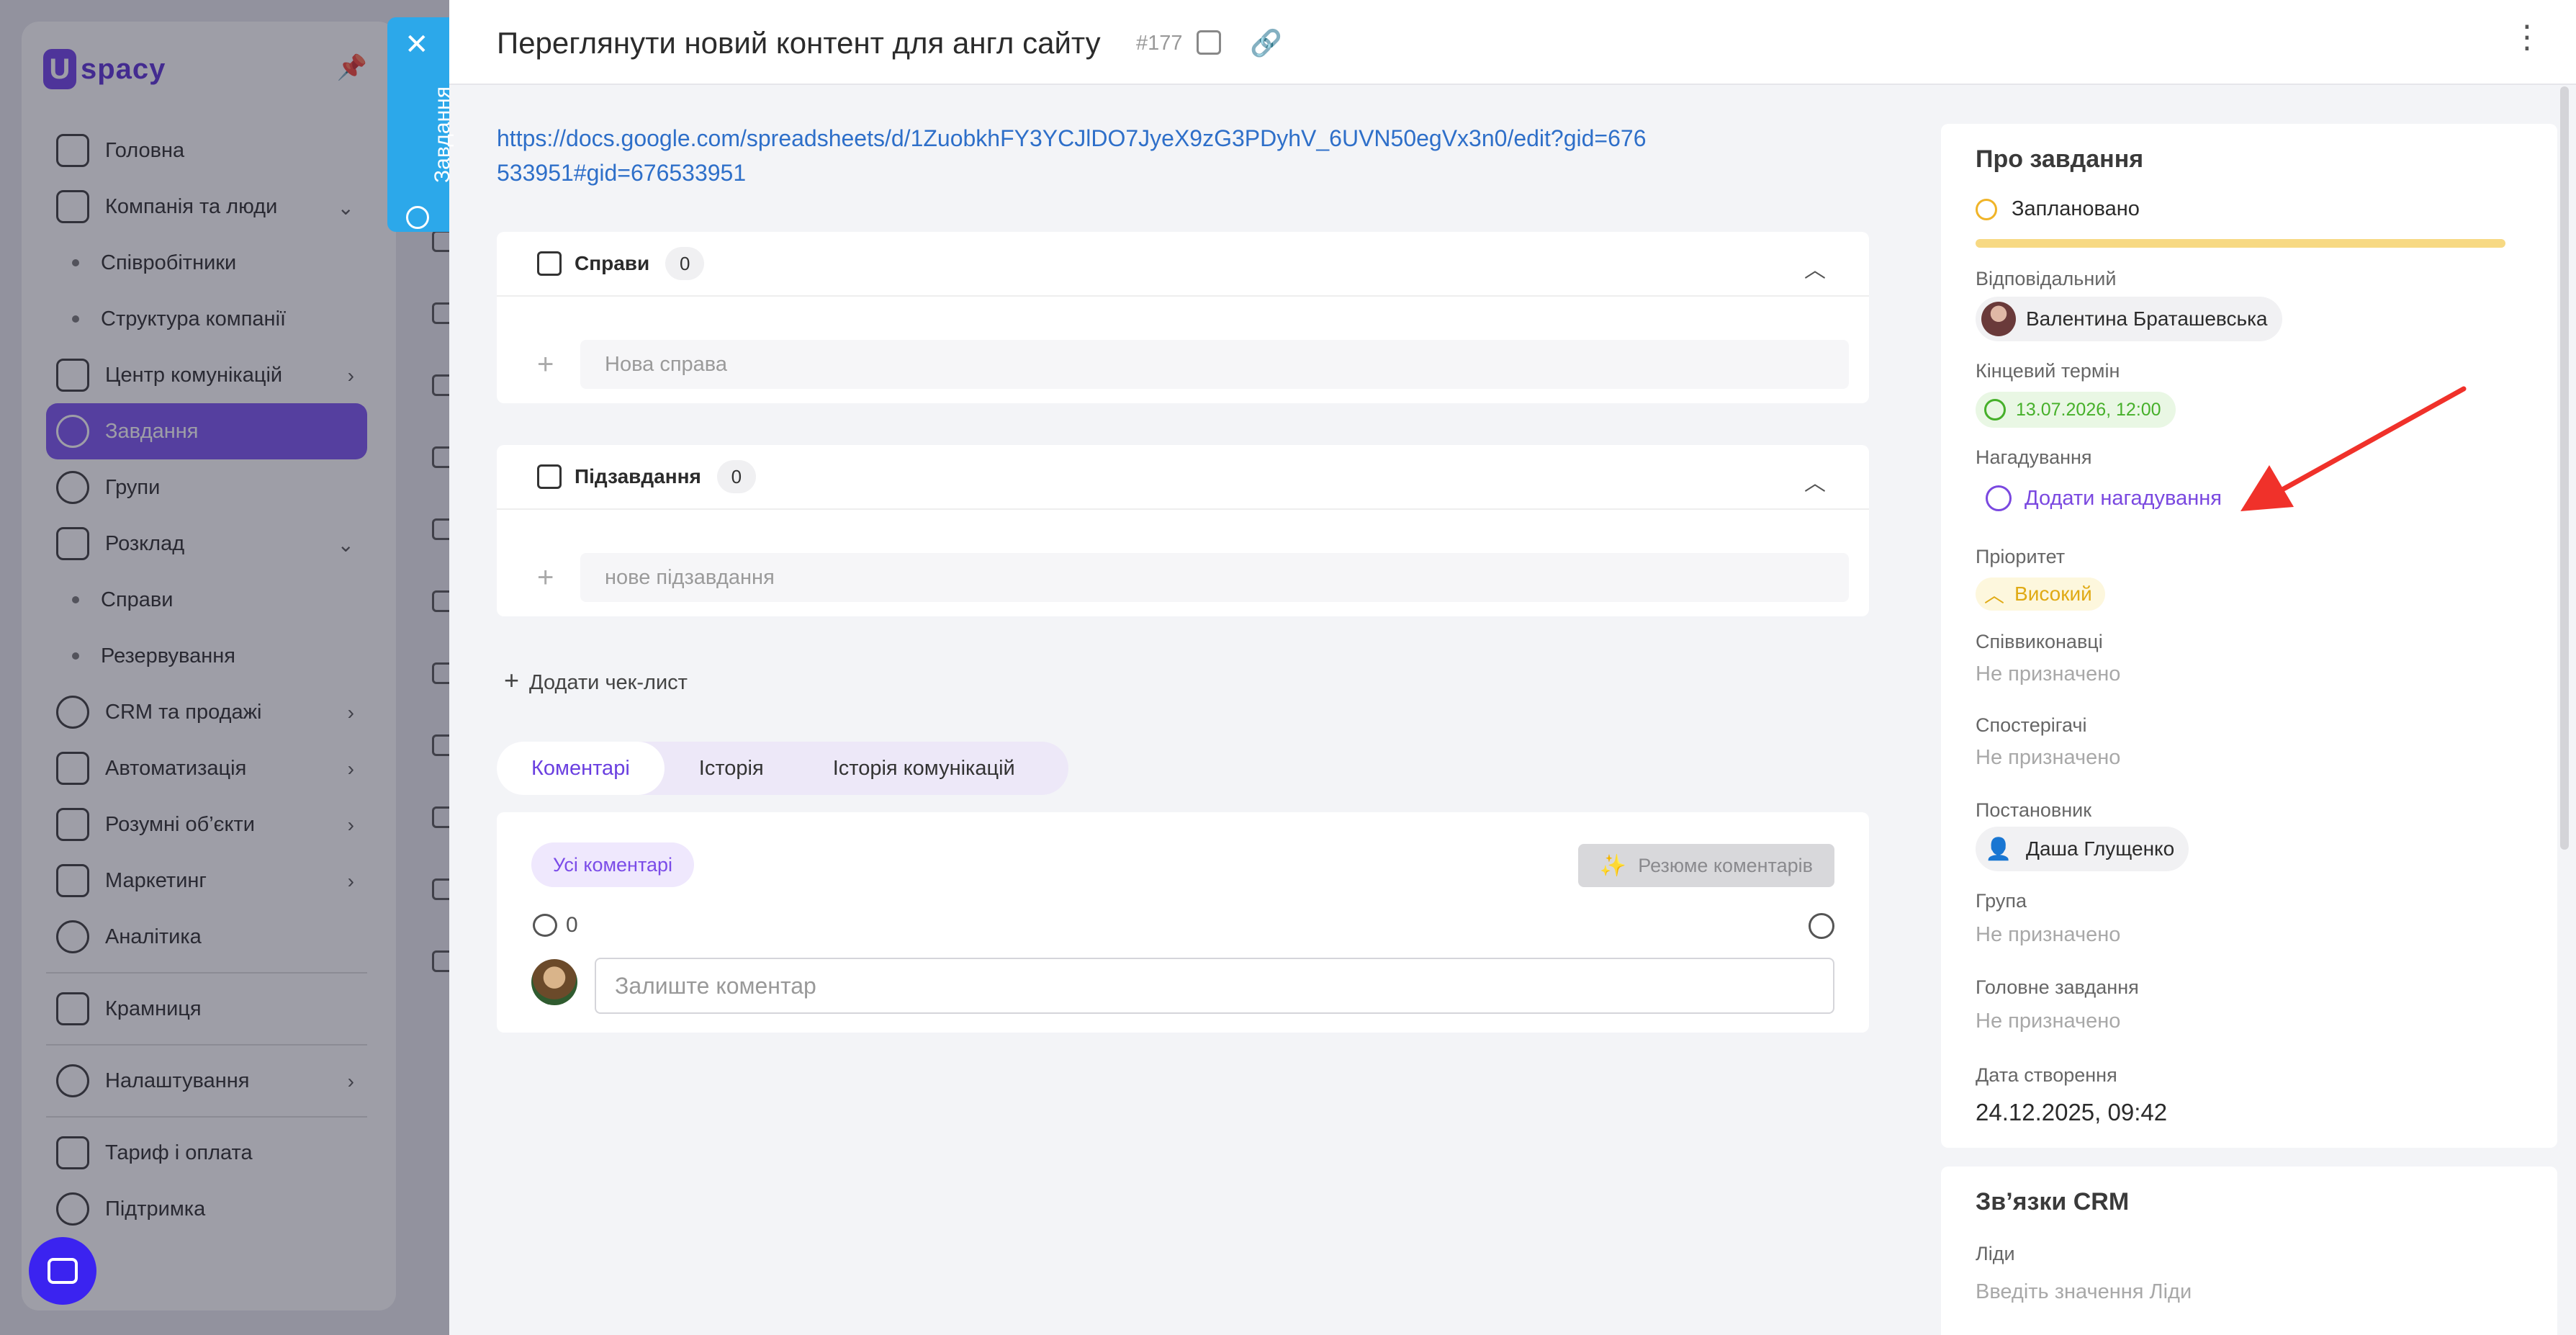  I want to click on cases-header: Справи 0 ︿, so click(1183, 265).